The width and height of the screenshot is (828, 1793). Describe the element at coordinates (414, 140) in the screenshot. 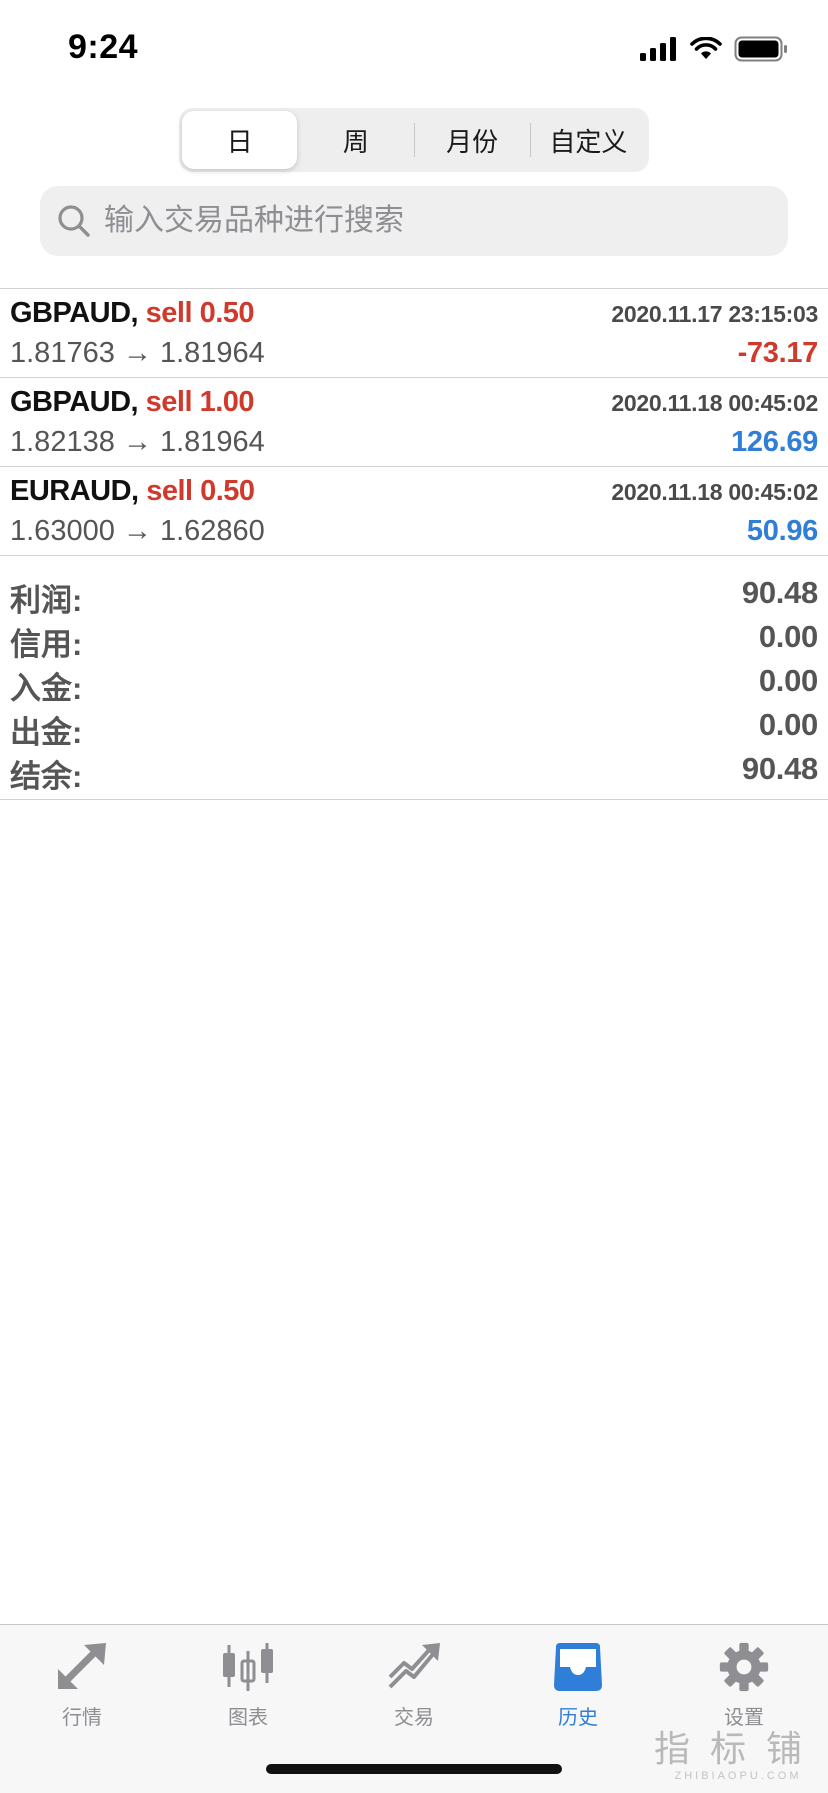

I see `period-segmented-control: 日 周 月份 自定义` at that location.